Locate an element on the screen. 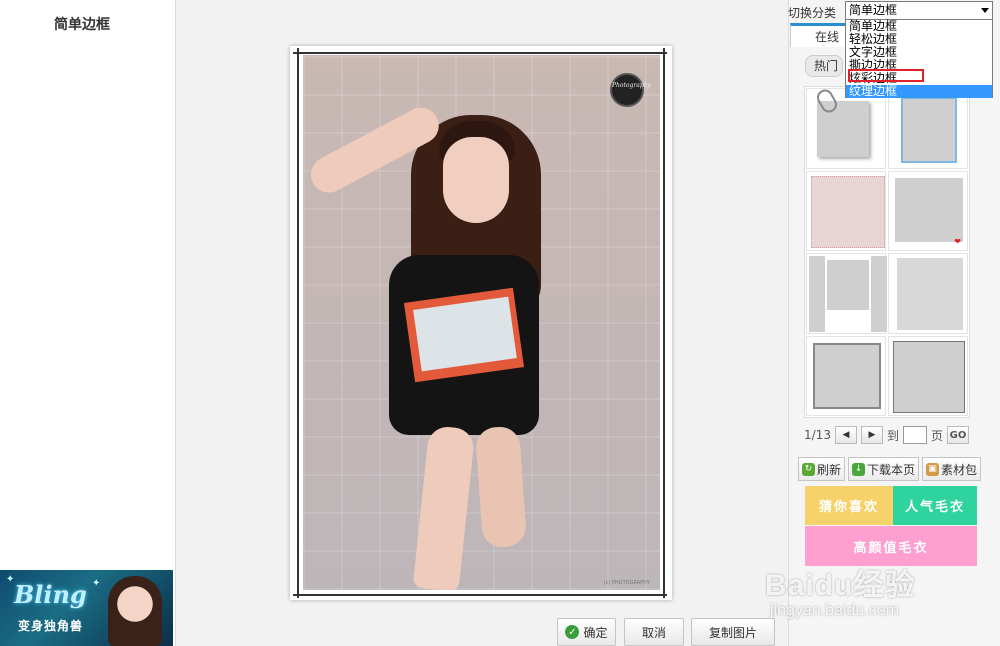  sparkle-icon: ✦ is located at coordinates (96, 583).